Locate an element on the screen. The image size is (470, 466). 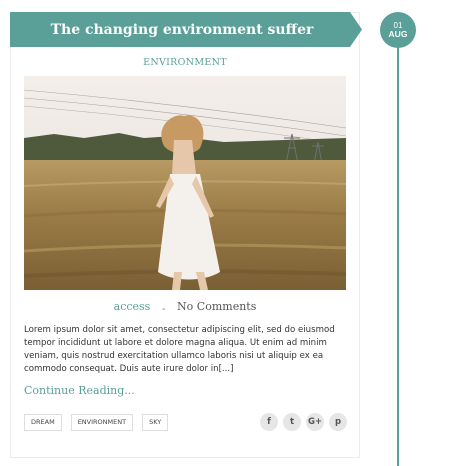
tag-dream: DREAM is located at coordinates (43, 422).